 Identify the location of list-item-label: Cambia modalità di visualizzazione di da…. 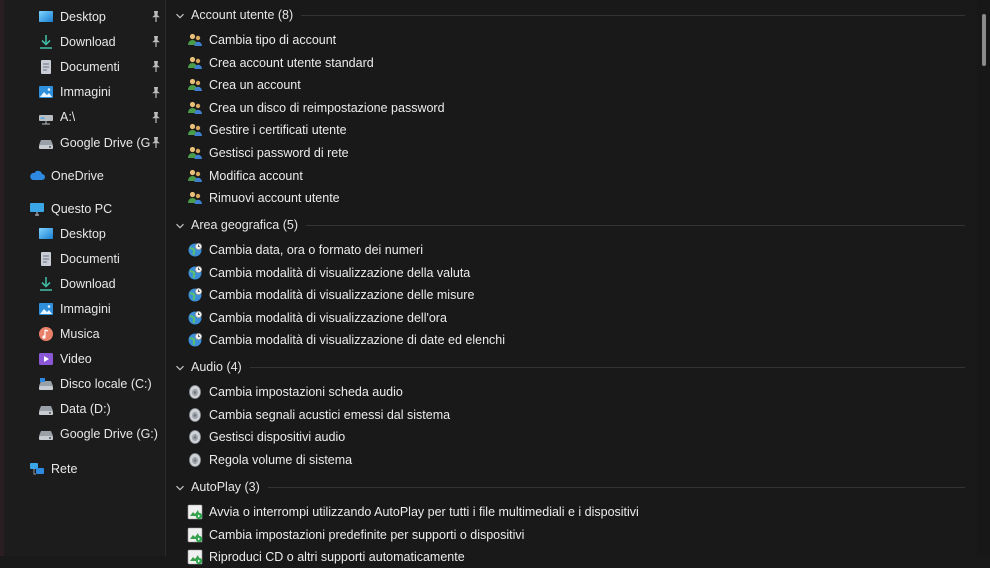
(357, 340).